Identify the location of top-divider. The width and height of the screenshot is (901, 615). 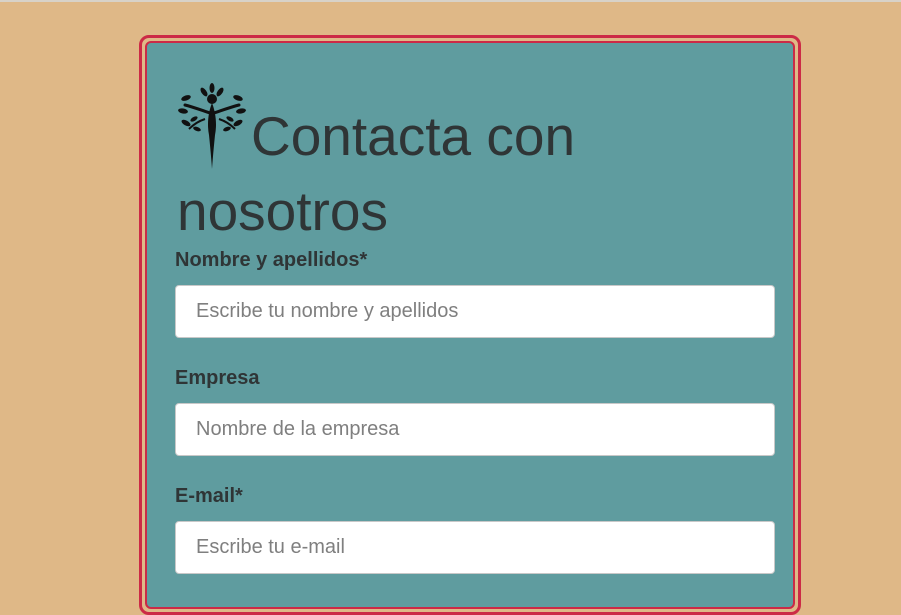
(450, 1).